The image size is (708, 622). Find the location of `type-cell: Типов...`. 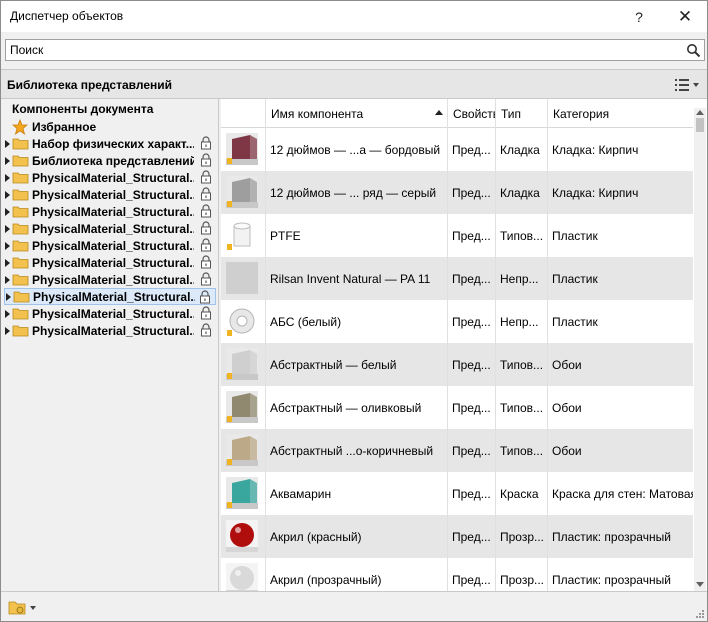

type-cell: Типов... is located at coordinates (522, 407).